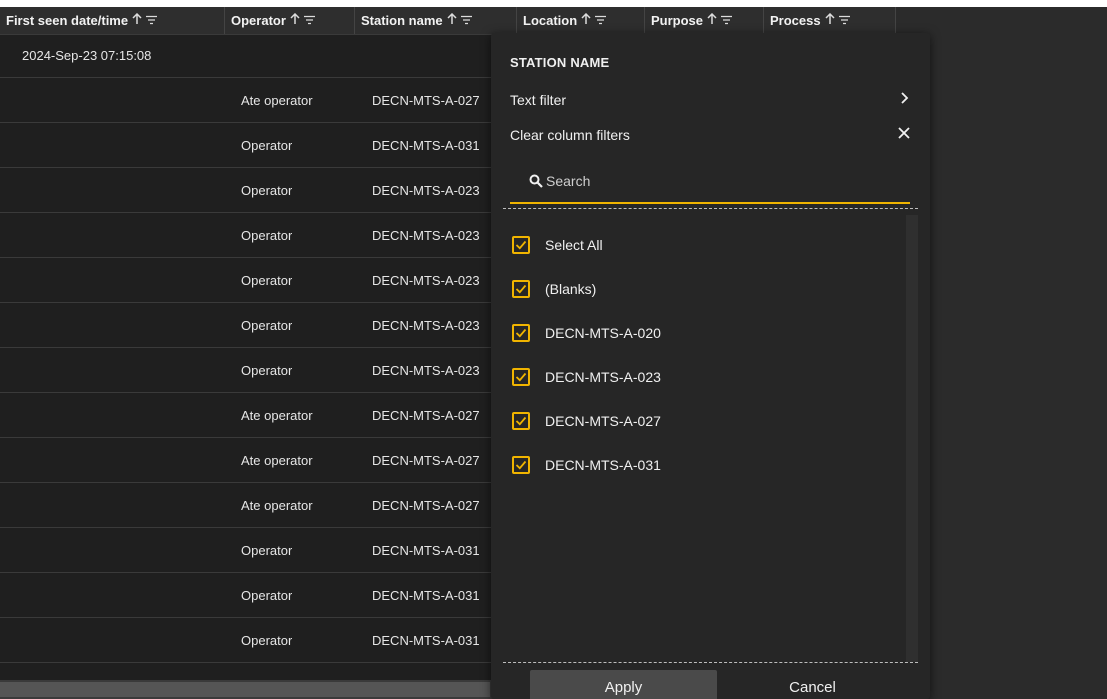 The height and width of the screenshot is (699, 1107). What do you see at coordinates (904, 135) in the screenshot?
I see `close-icon` at bounding box center [904, 135].